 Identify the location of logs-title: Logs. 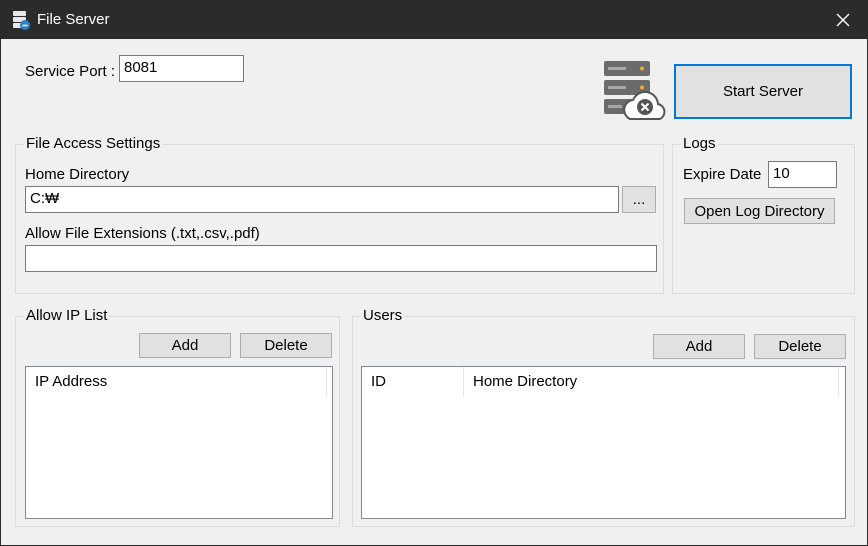
(699, 144).